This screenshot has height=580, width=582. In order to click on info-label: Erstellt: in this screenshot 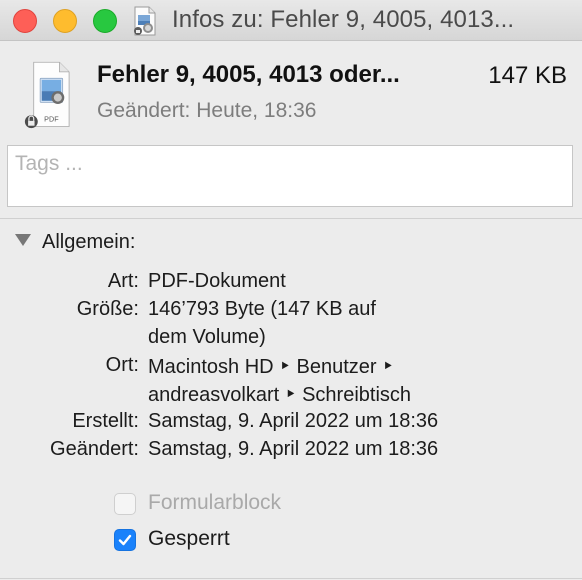, I will do `click(105, 421)`.